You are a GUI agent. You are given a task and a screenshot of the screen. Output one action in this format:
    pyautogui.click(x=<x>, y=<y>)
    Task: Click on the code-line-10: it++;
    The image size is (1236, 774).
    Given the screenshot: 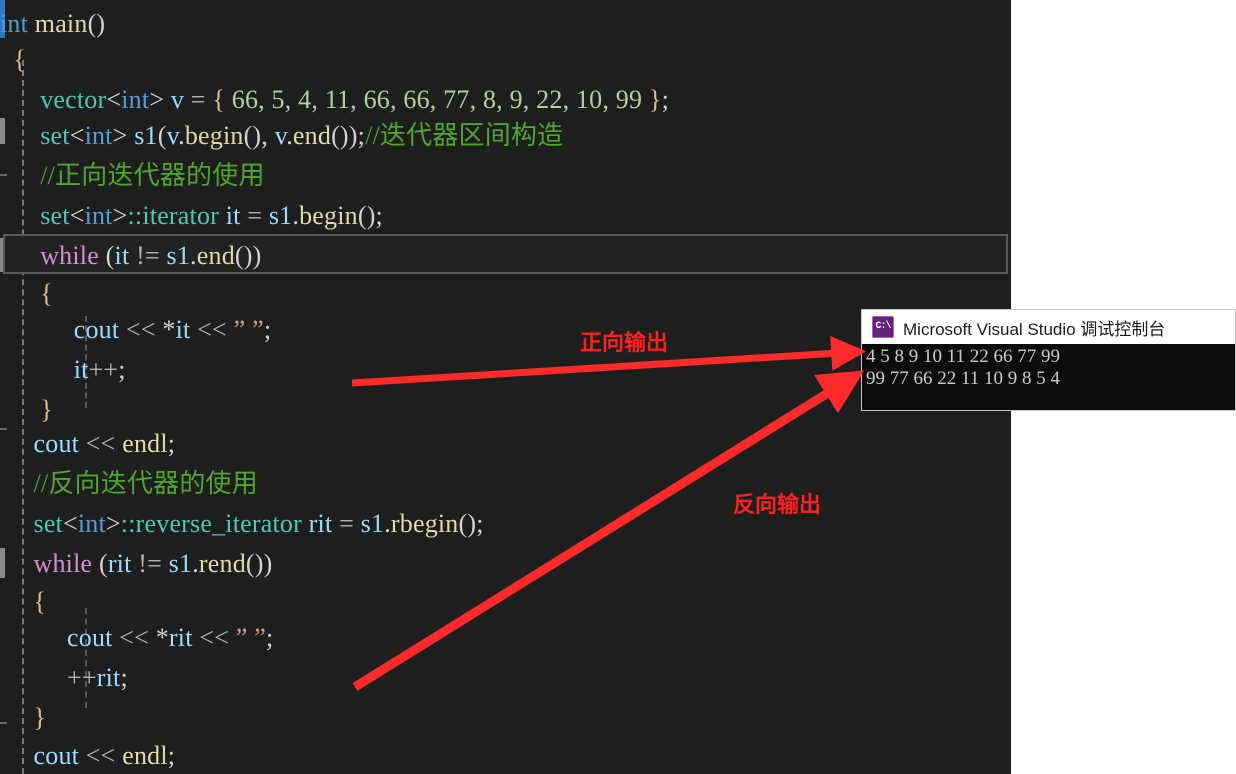 What is the action you would take?
    pyautogui.click(x=505, y=370)
    